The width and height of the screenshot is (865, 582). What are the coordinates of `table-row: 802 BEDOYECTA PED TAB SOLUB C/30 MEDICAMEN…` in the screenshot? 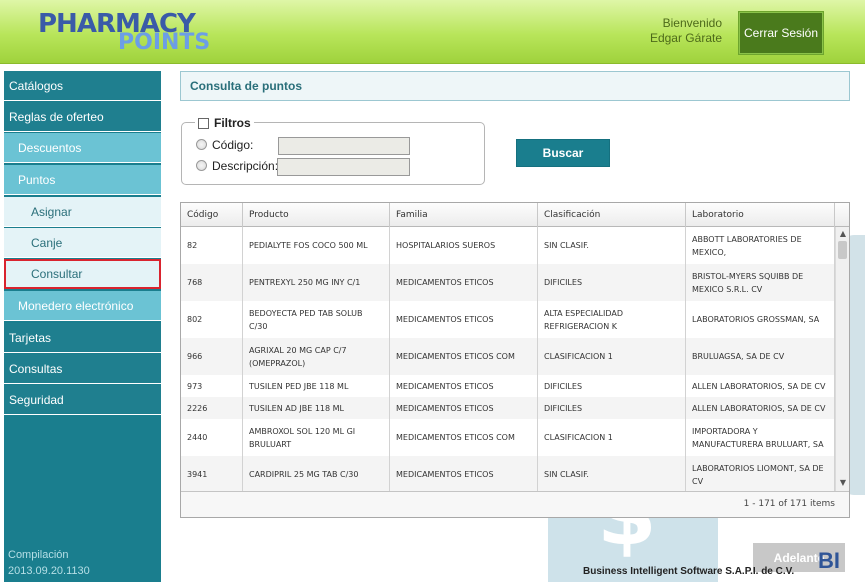 It's located at (508, 319).